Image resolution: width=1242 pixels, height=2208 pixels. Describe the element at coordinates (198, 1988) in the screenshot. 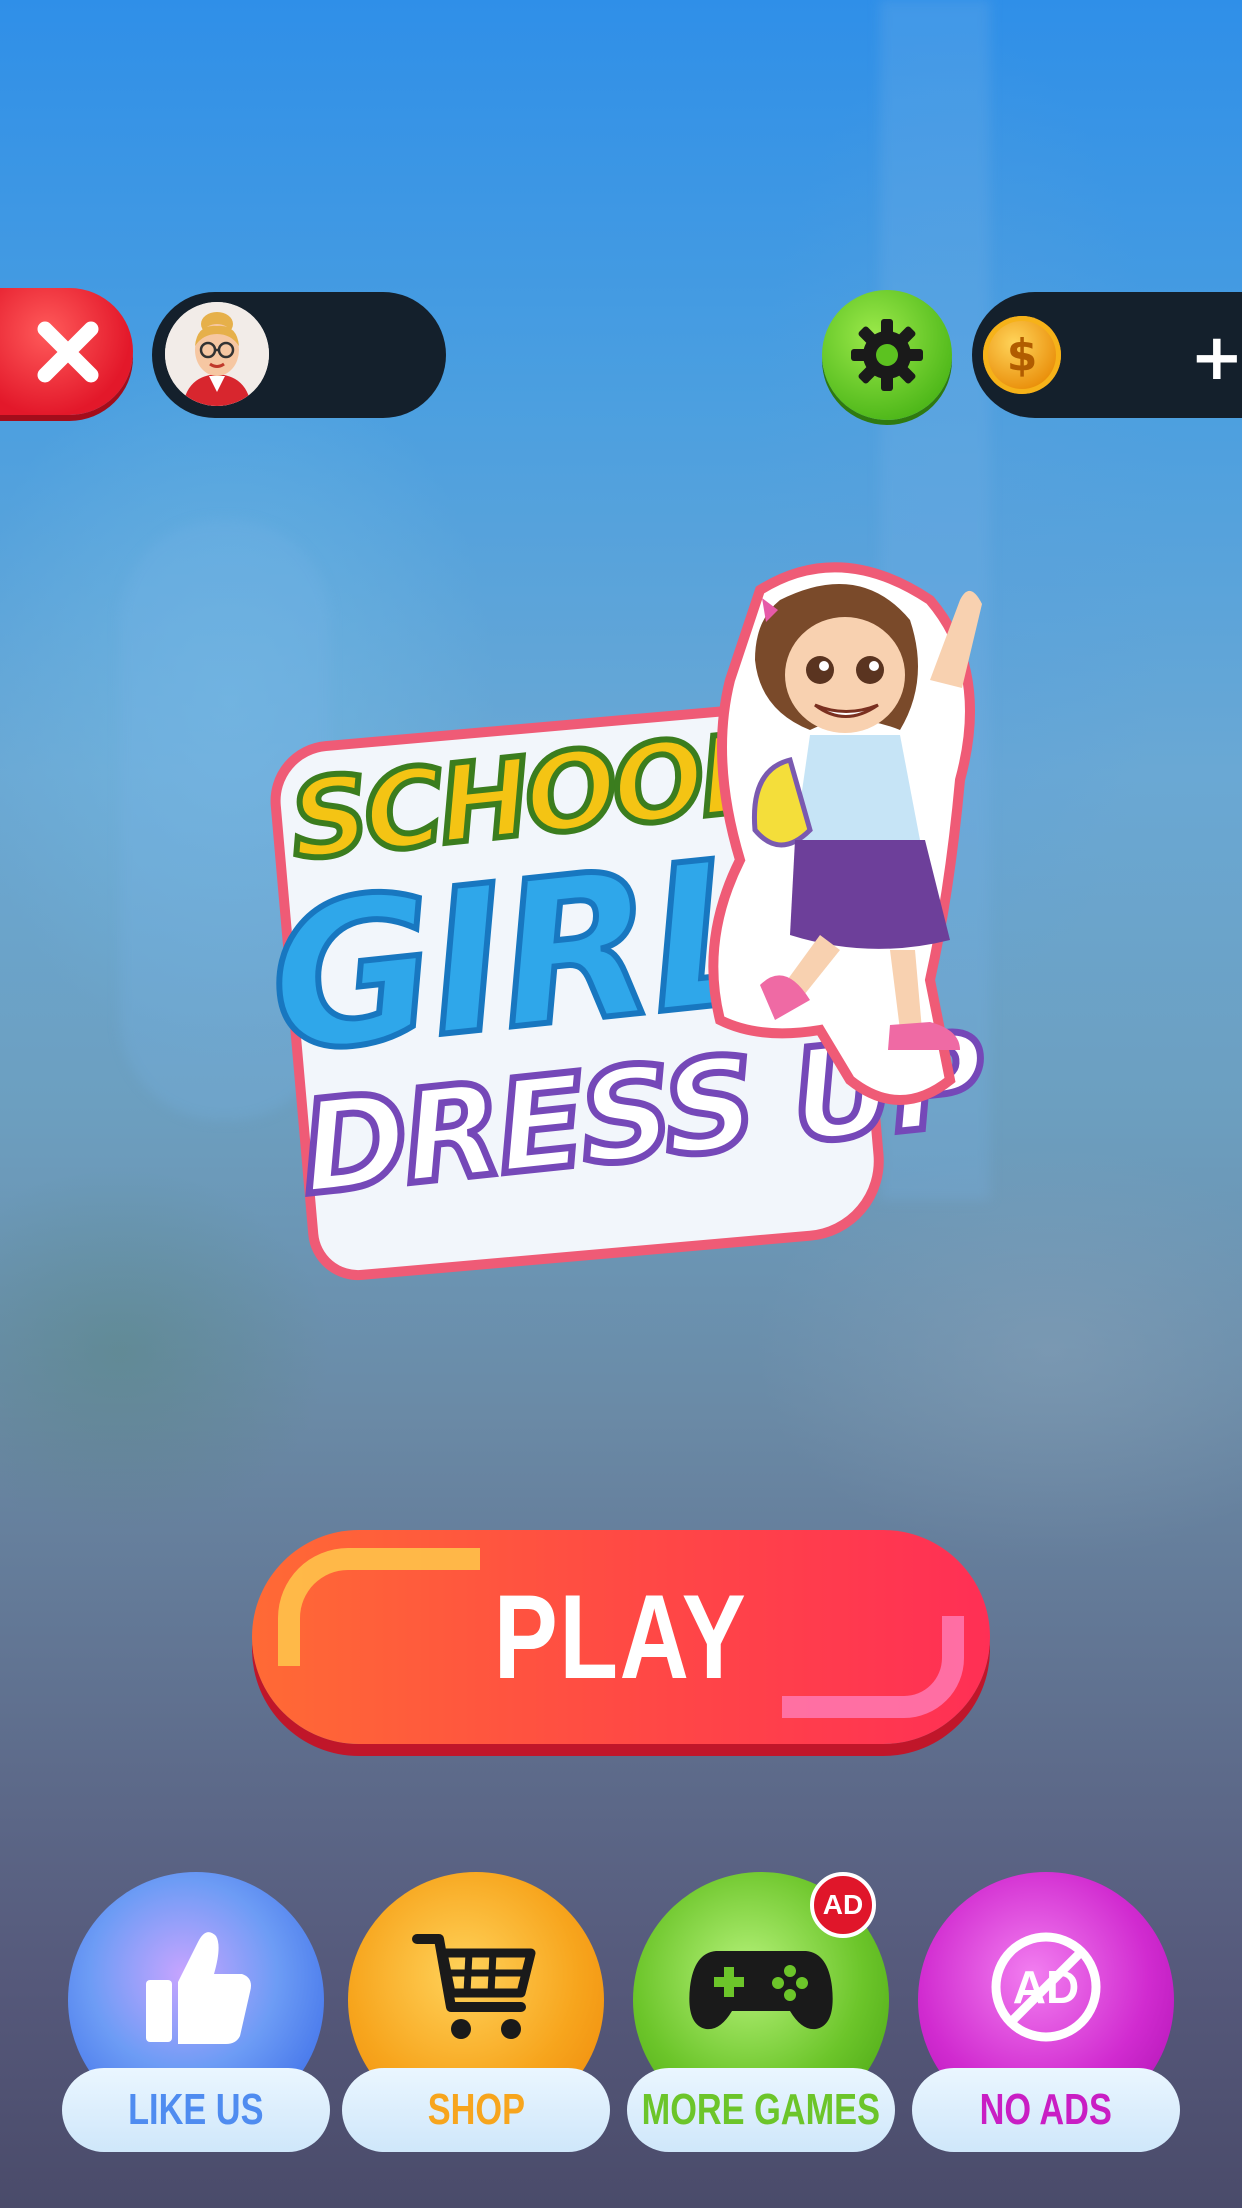

I see `thumbs-up-icon` at that location.